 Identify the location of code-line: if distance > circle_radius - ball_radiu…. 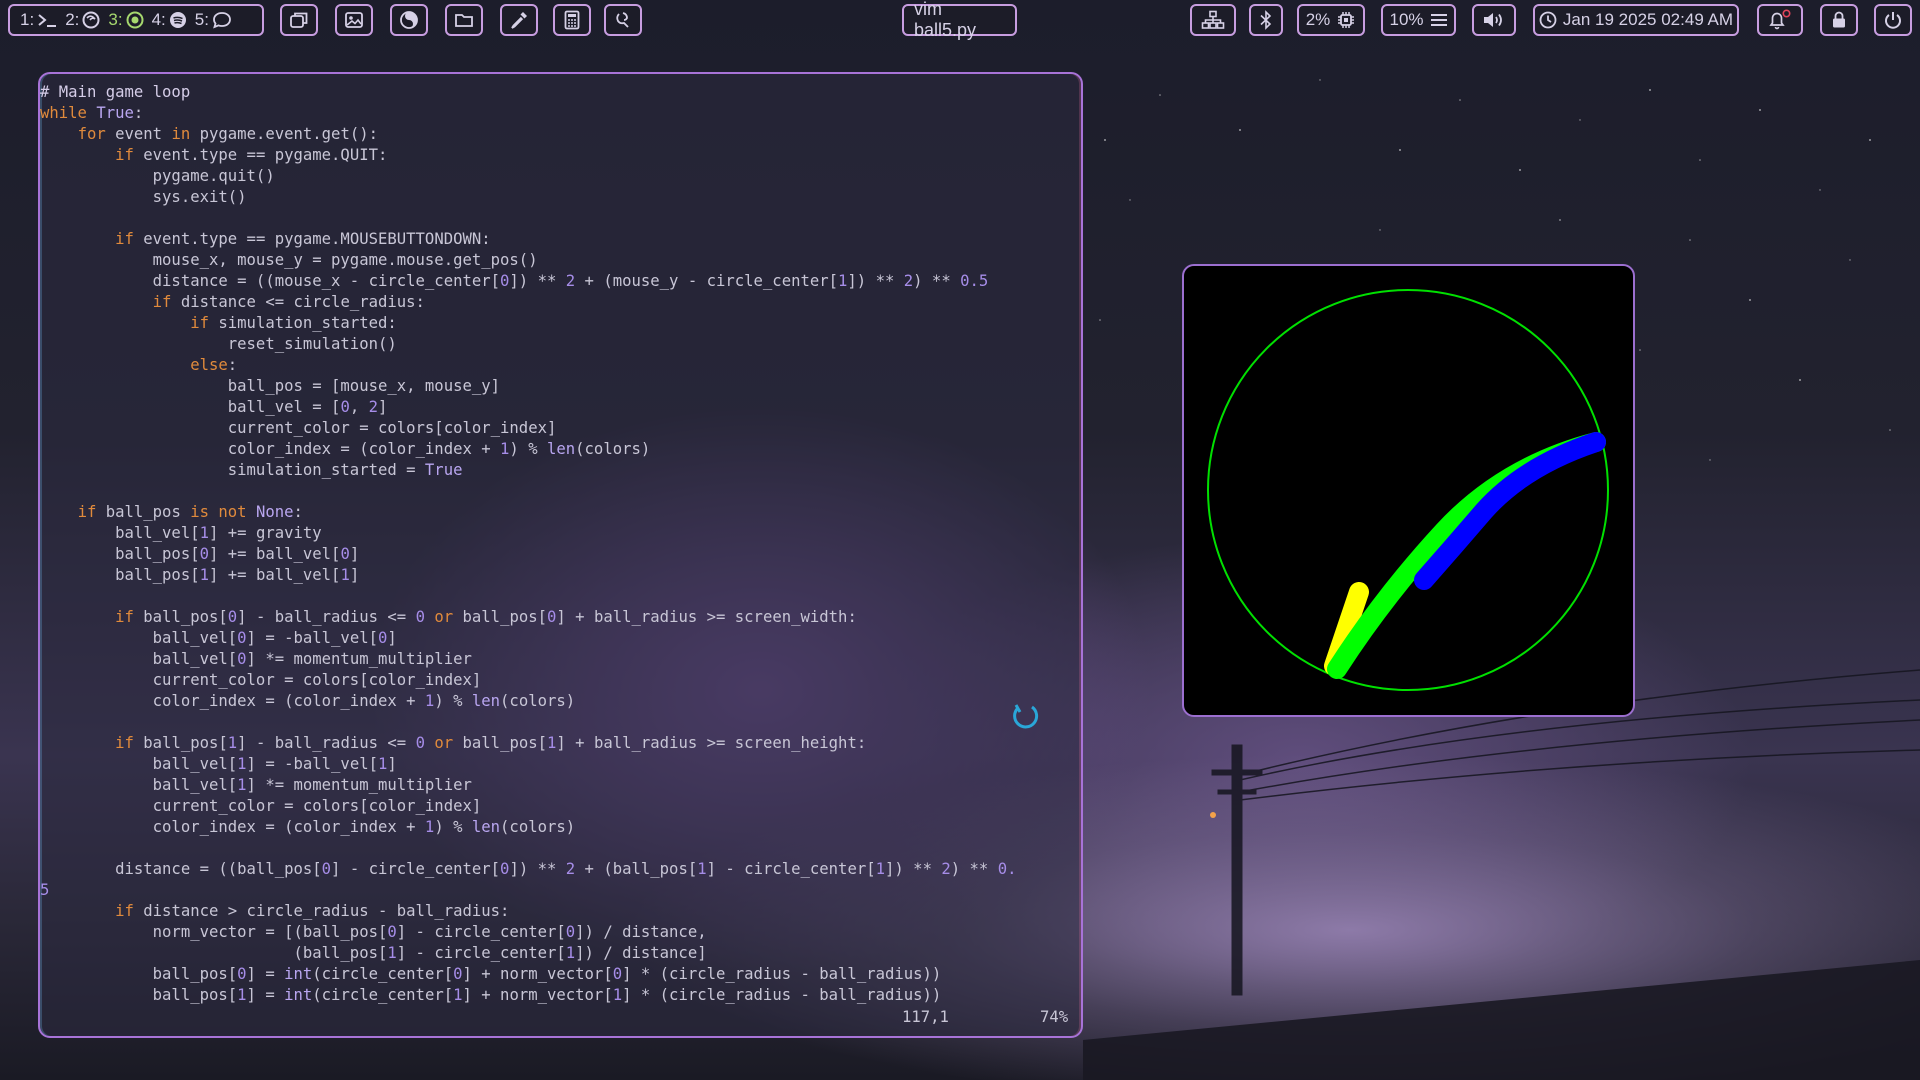
(528, 911).